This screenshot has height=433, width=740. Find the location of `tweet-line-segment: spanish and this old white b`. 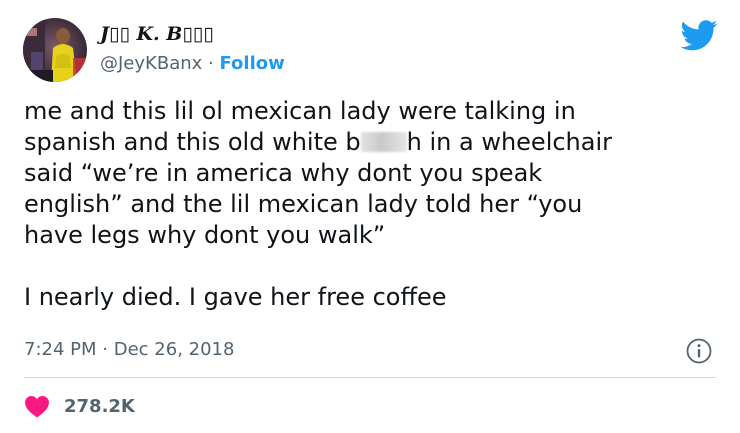

tweet-line-segment: spanish and this old white b is located at coordinates (192, 142).